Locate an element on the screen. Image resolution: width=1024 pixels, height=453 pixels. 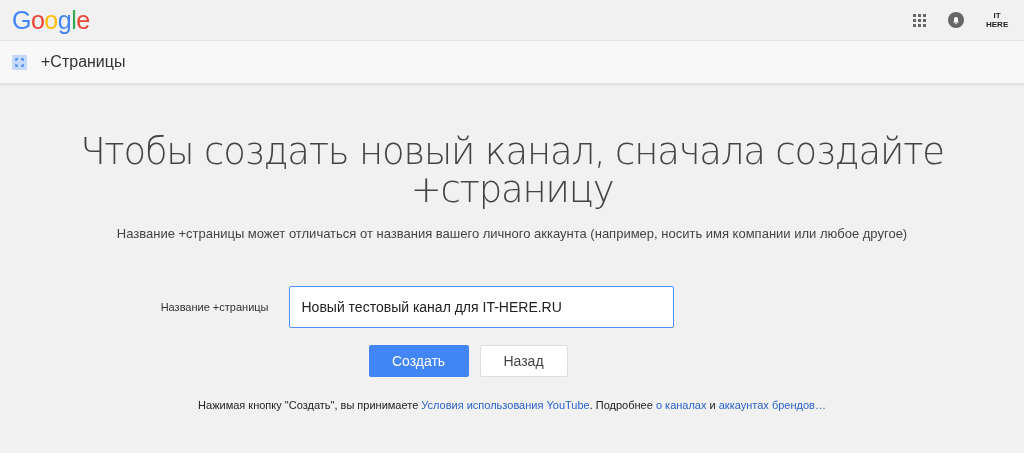
back-button: Назад is located at coordinates (523, 361).